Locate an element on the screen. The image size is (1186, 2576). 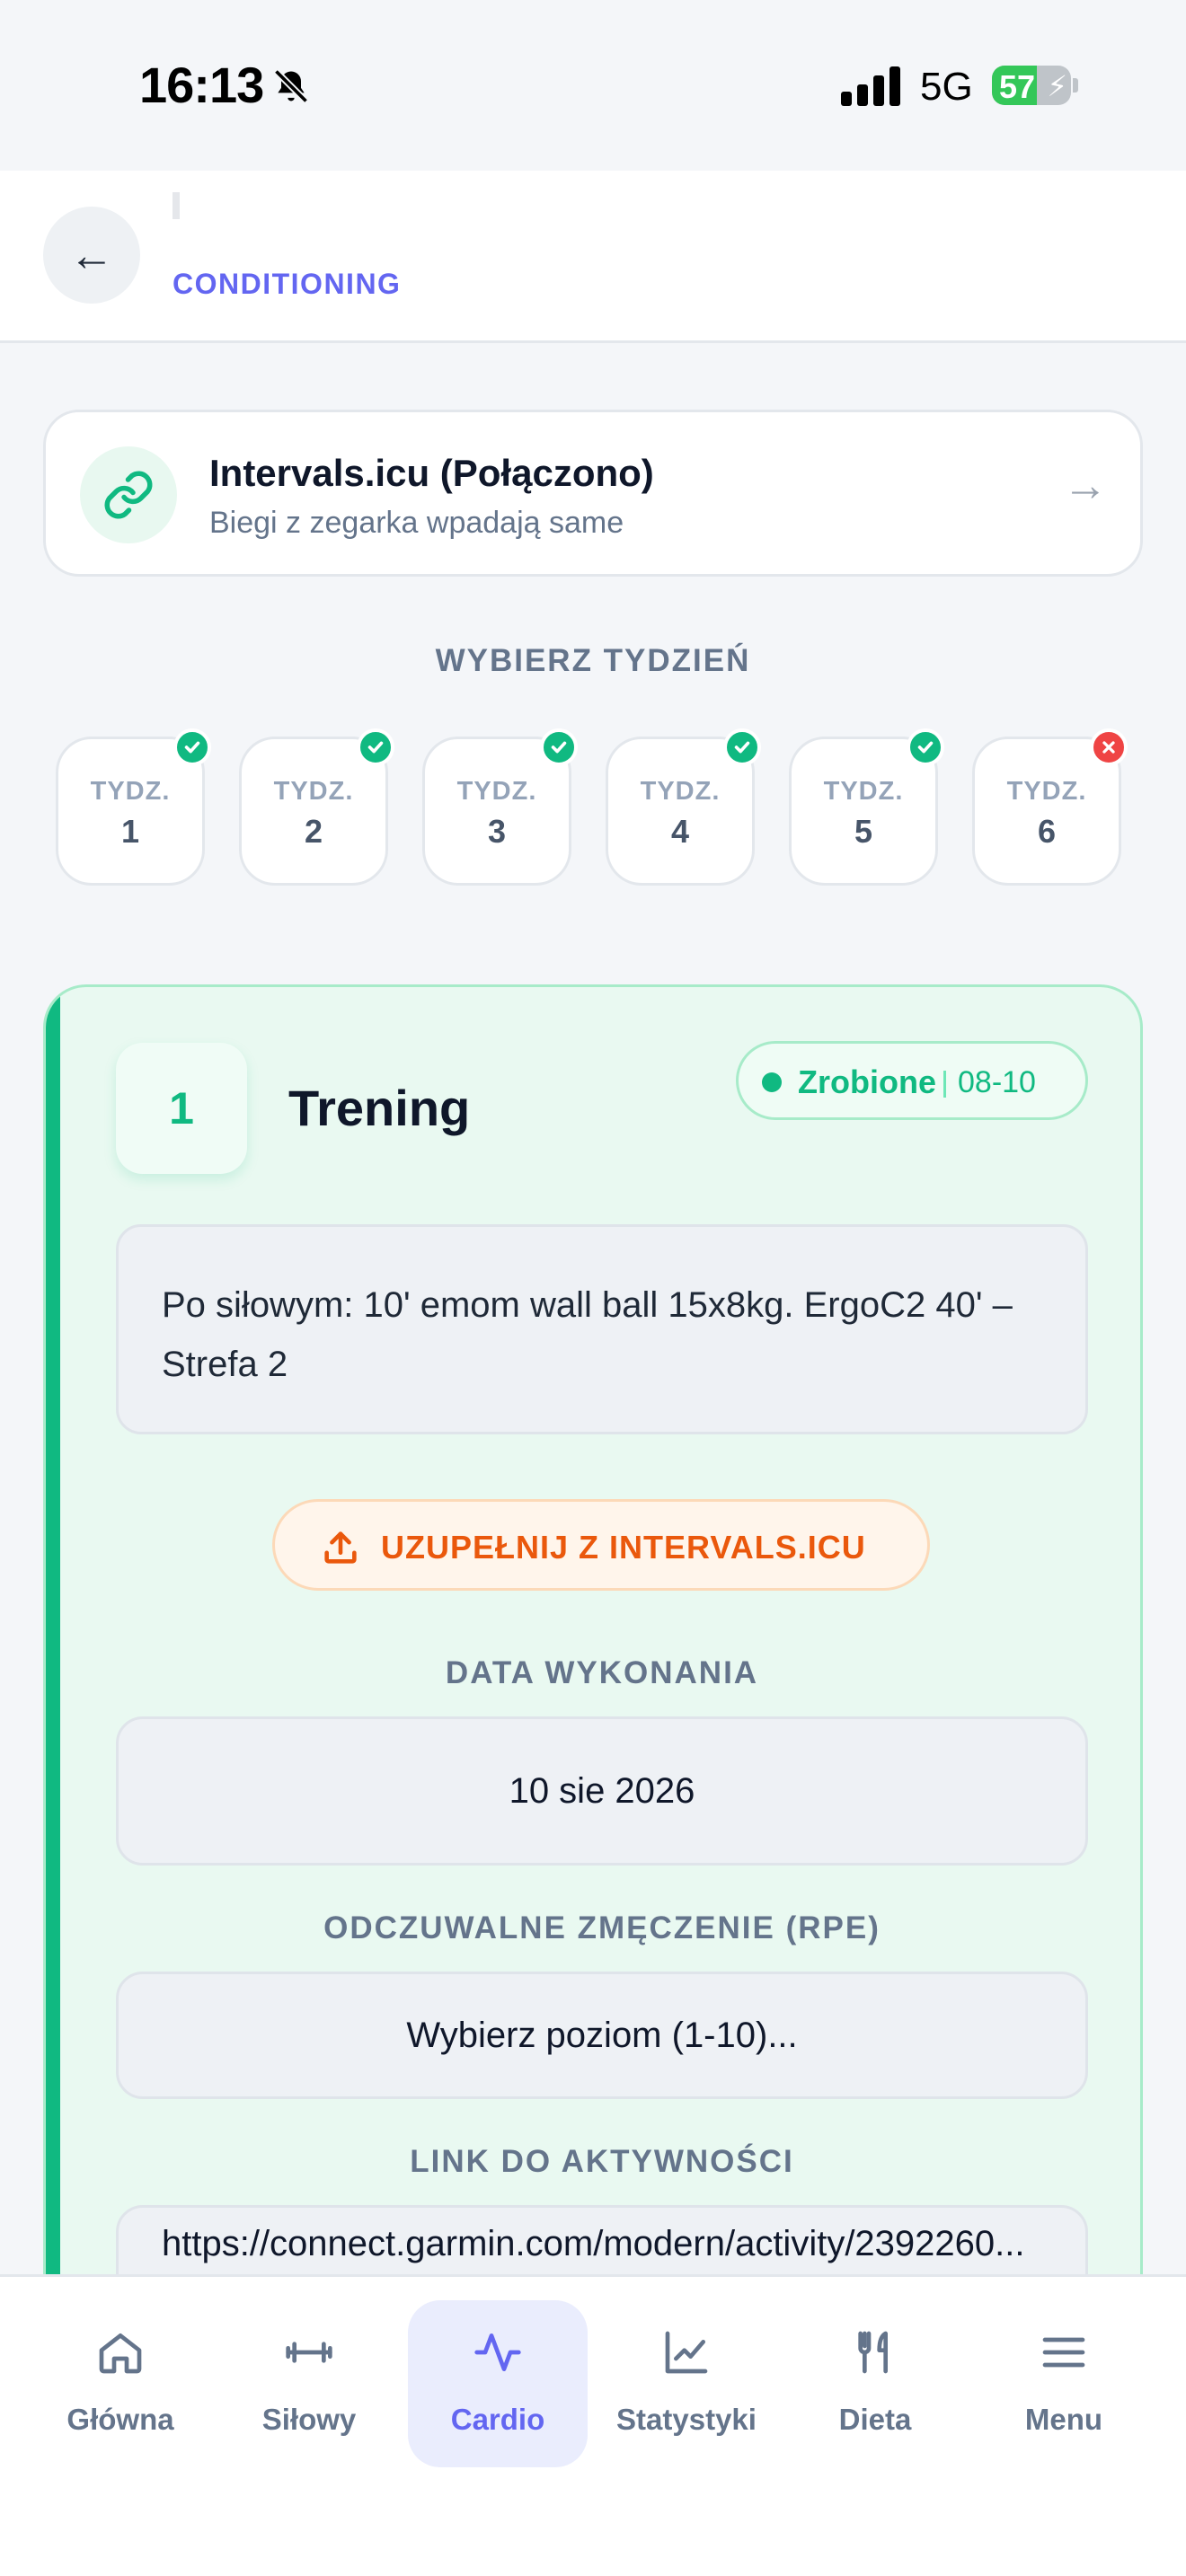
header-subtitle: CONDITIONING is located at coordinates (287, 284).